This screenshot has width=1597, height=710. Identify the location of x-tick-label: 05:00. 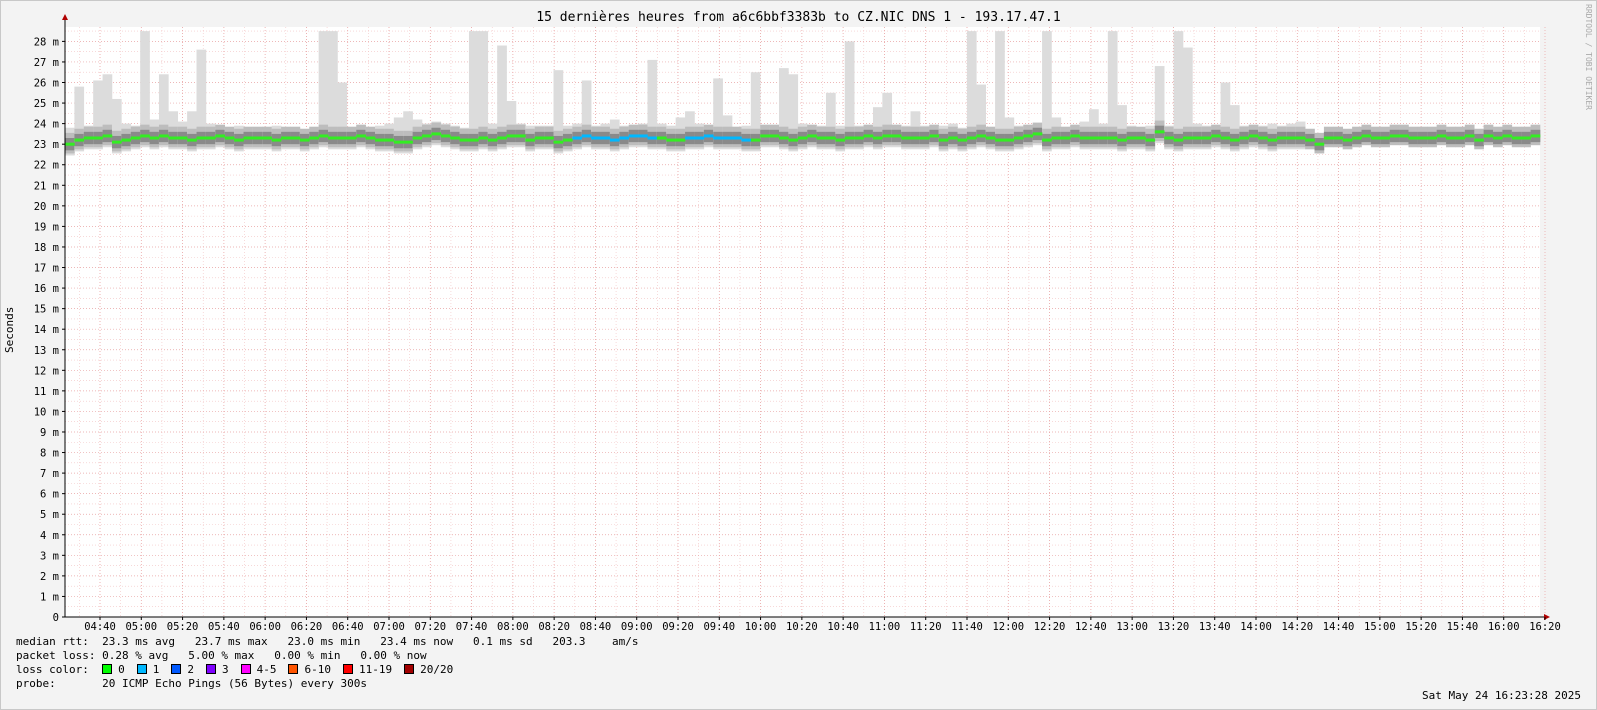
(141, 627).